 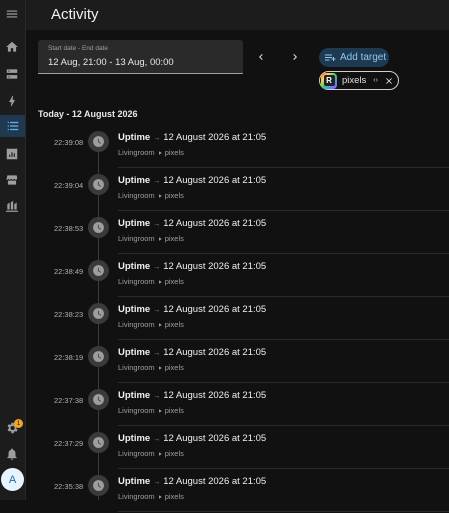 I want to click on add-target-button: Add target, so click(x=354, y=57).